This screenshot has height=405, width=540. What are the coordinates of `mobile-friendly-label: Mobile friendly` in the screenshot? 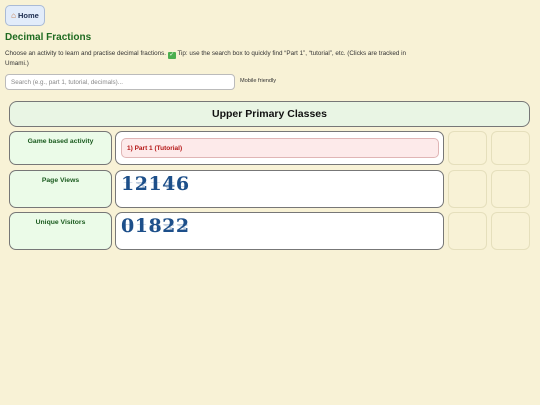 It's located at (258, 81).